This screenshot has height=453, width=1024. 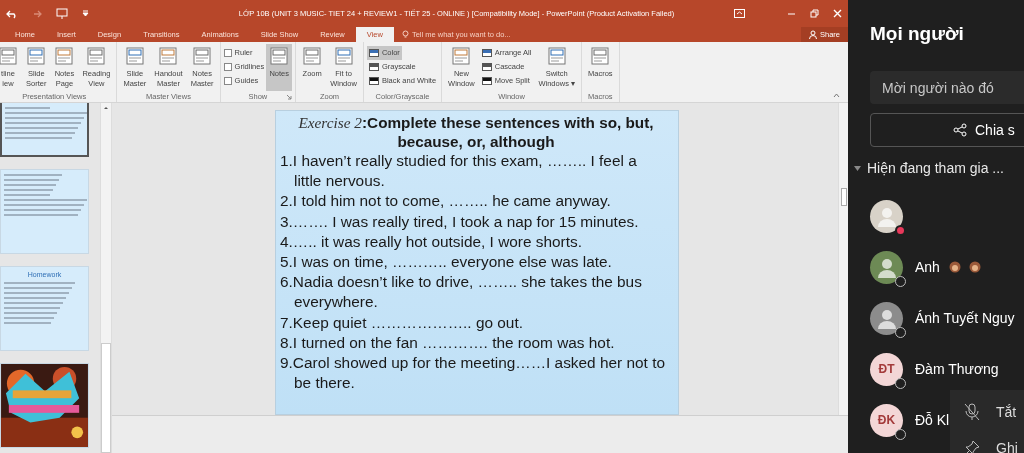 I want to click on invite-field: Mời người nào đó, so click(x=947, y=87).